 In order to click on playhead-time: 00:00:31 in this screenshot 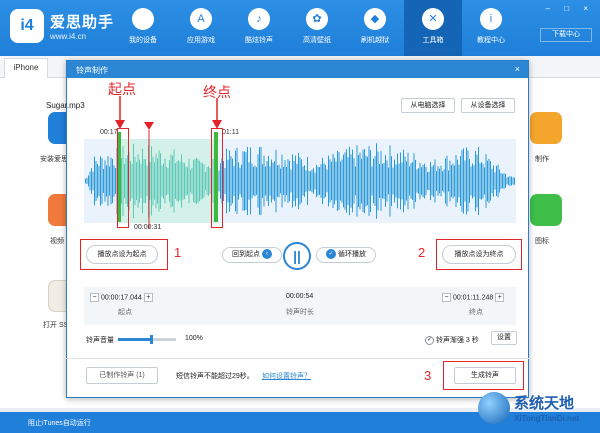, I will do `click(148, 227)`.